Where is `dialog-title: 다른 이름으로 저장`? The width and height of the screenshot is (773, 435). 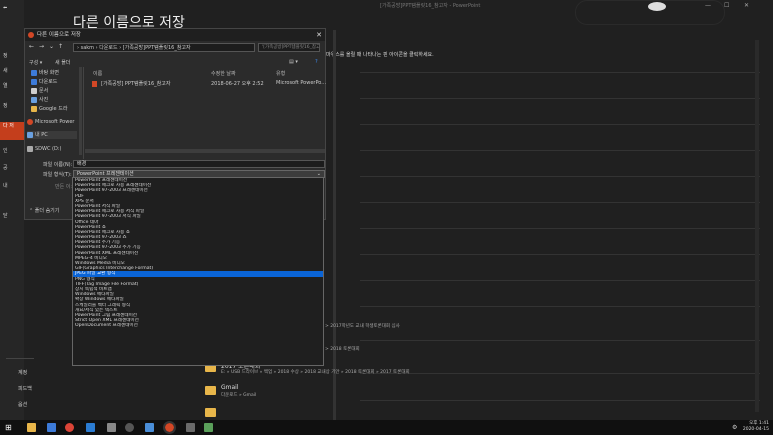 dialog-title: 다른 이름으로 저장 is located at coordinates (59, 35).